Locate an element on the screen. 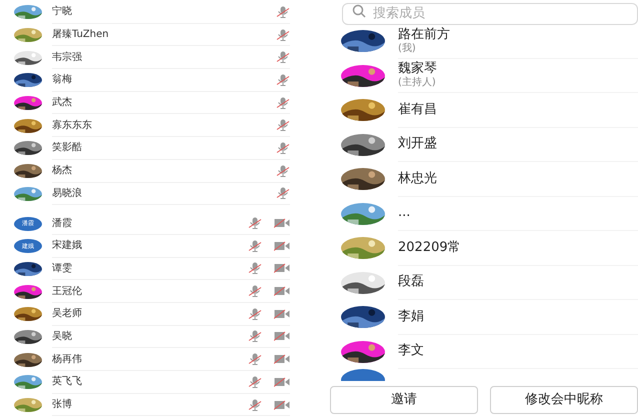 The height and width of the screenshot is (420, 638). member-name: 潘霞 is located at coordinates (62, 223).